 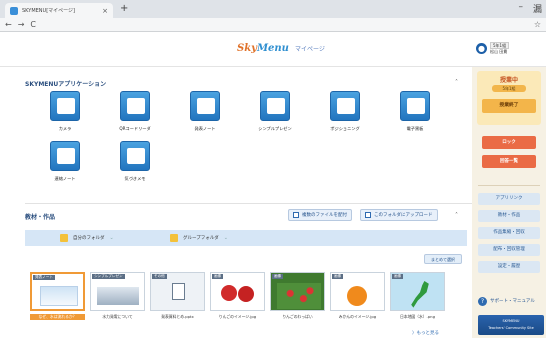 I want to click on page-title: マイページ, so click(x=309, y=49).